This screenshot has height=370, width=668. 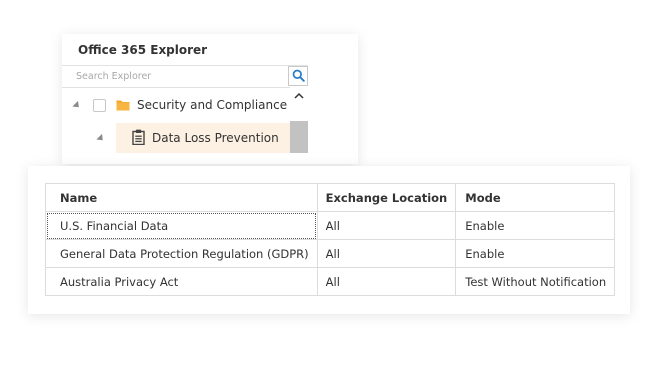 I want to click on tree-item-checkbox, so click(x=99, y=105).